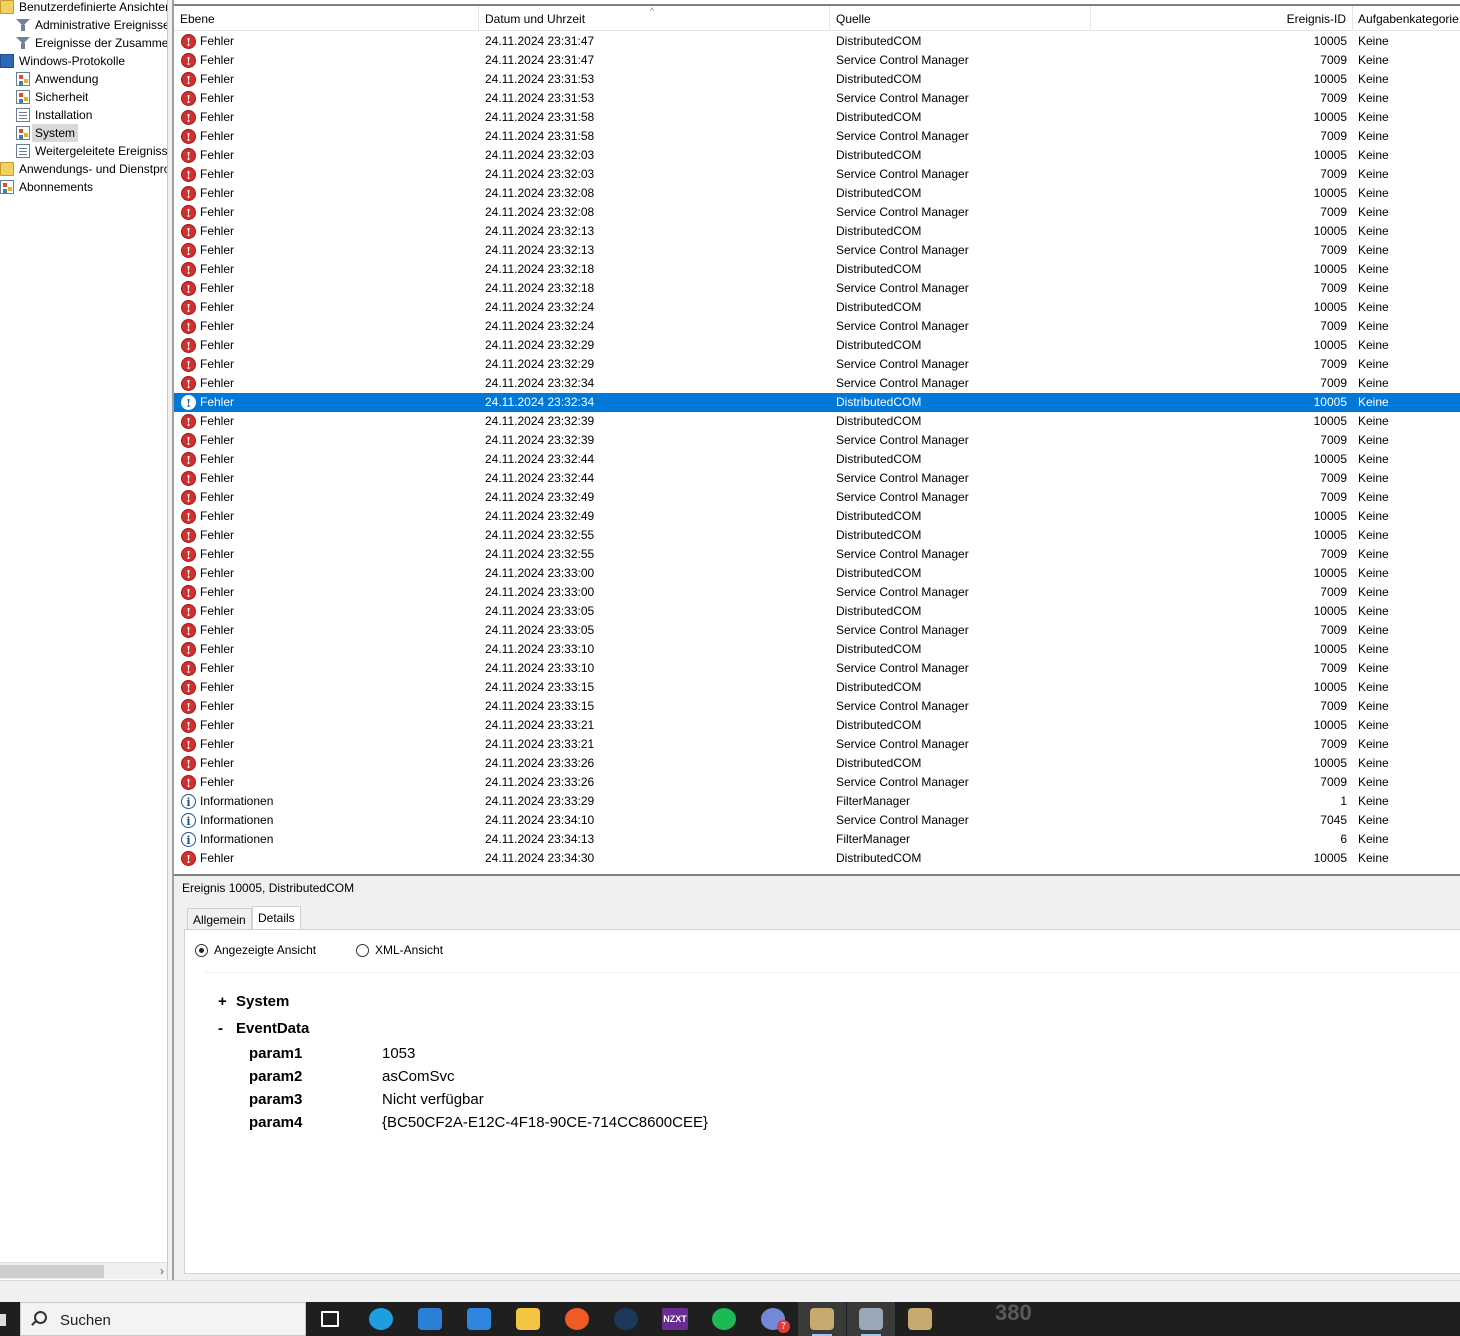 This screenshot has width=1460, height=1336. I want to click on start-button, so click(10, 1319).